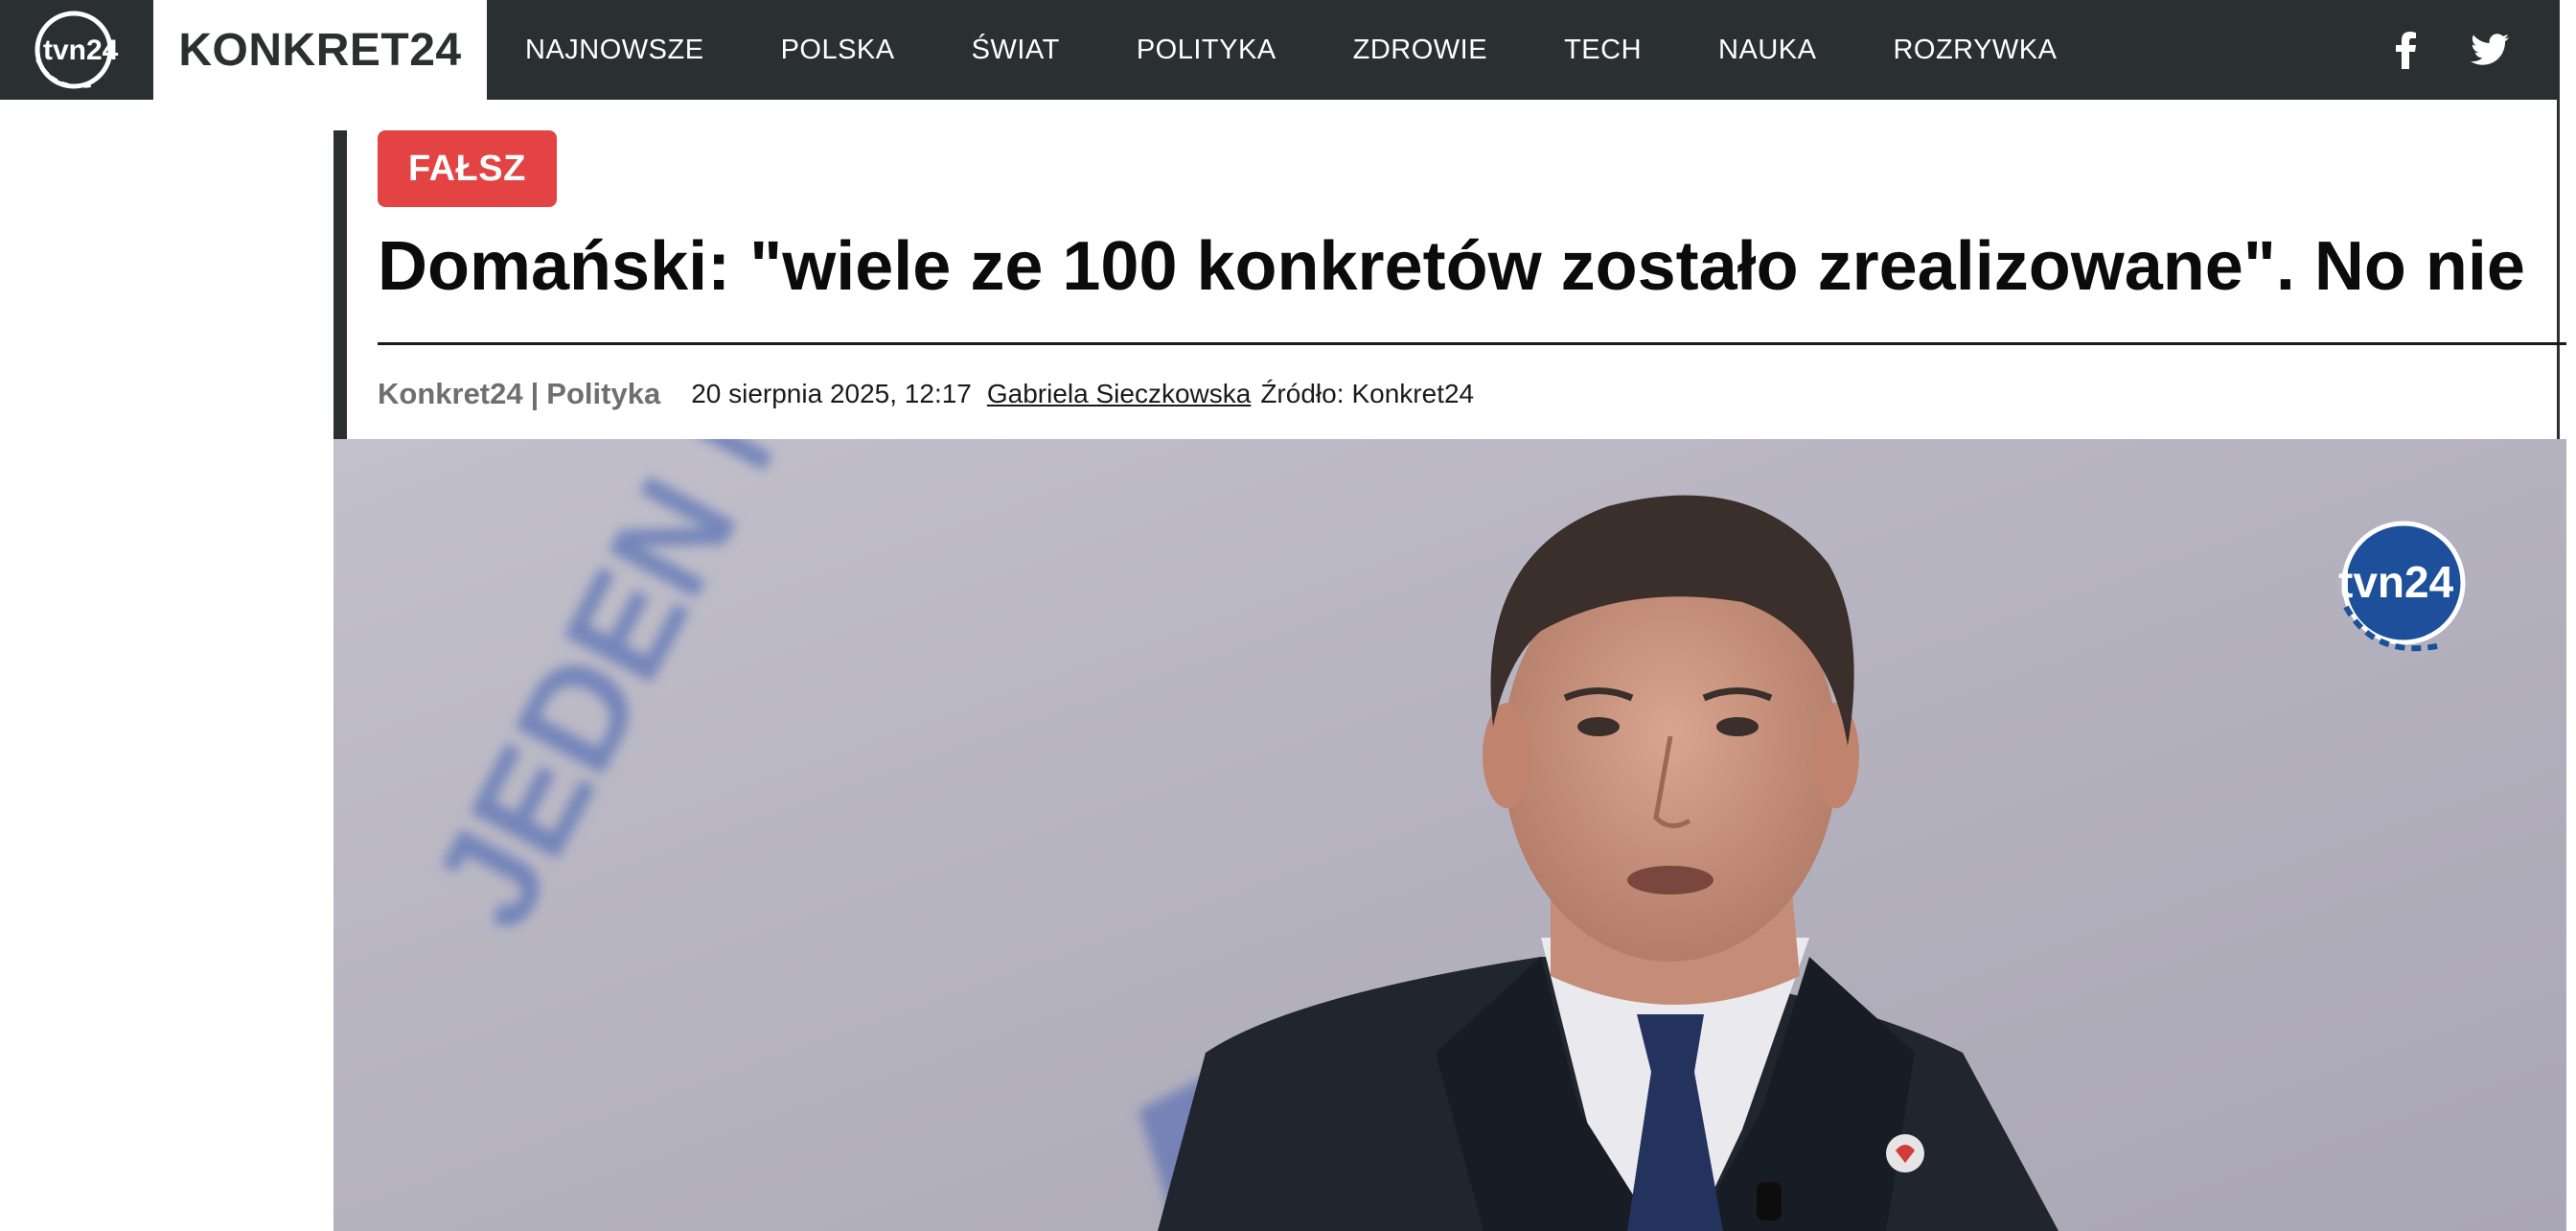  Describe the element at coordinates (1016, 50) in the screenshot. I see `nav-item-swiat: ŚWIAT` at that location.